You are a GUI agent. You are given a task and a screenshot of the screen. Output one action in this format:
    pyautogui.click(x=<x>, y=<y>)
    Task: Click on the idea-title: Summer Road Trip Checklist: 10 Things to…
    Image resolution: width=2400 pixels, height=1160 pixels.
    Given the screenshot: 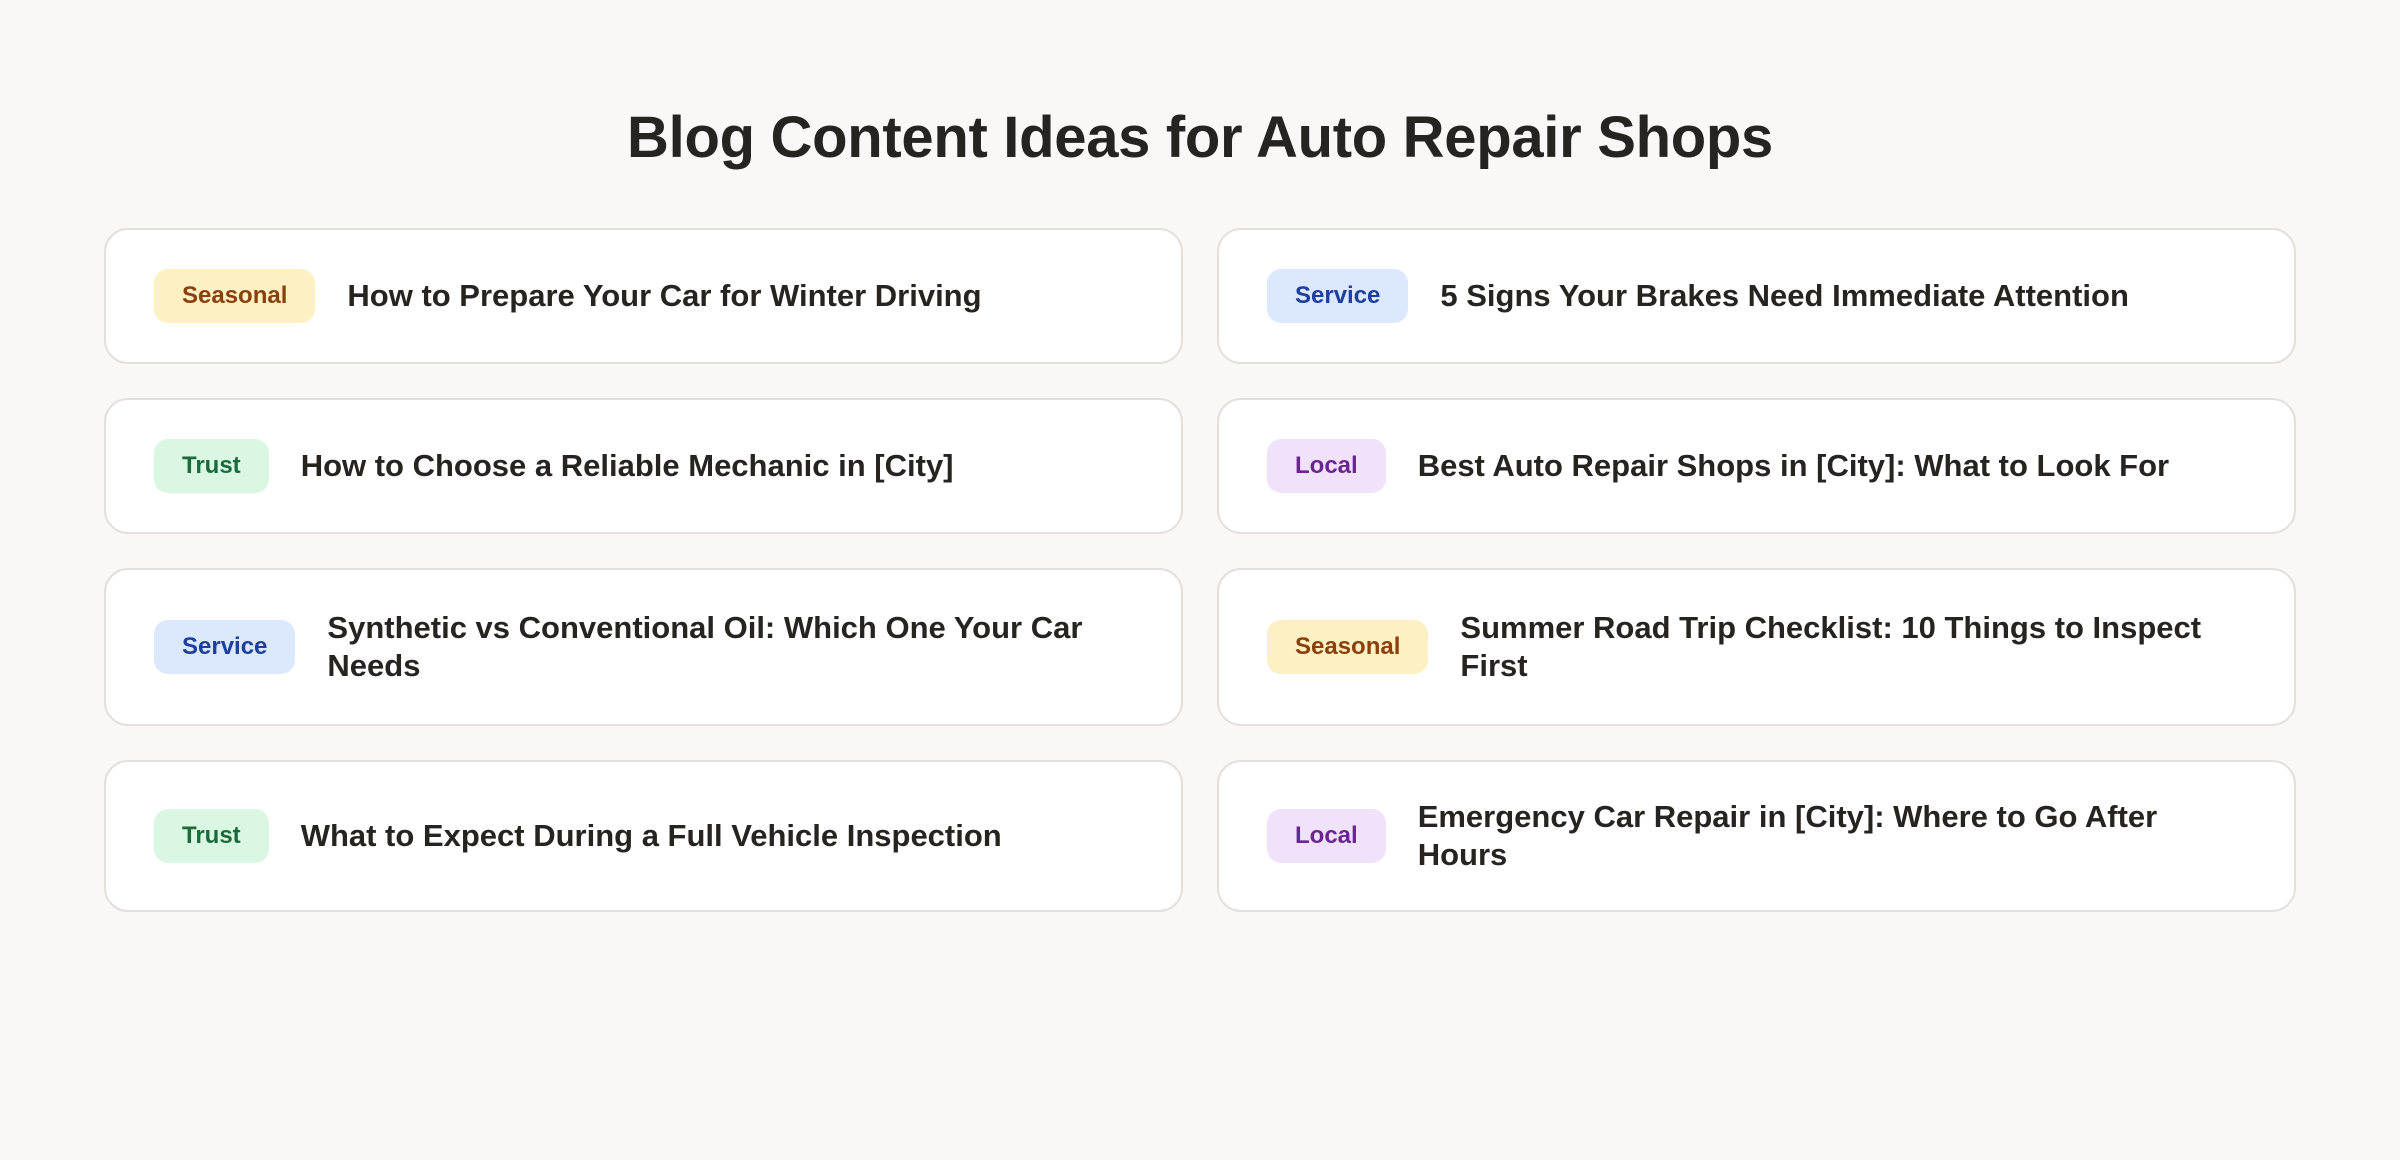 What is the action you would take?
    pyautogui.click(x=1831, y=646)
    